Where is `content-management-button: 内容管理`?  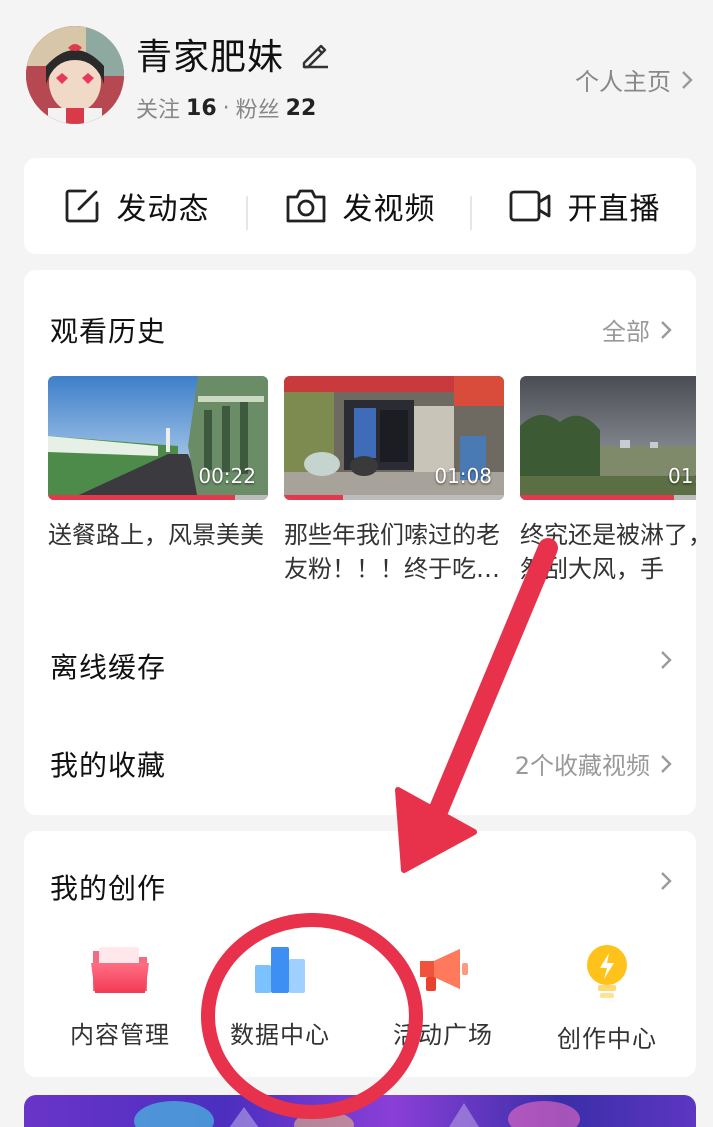
content-management-button: 内容管理 is located at coordinates (120, 996).